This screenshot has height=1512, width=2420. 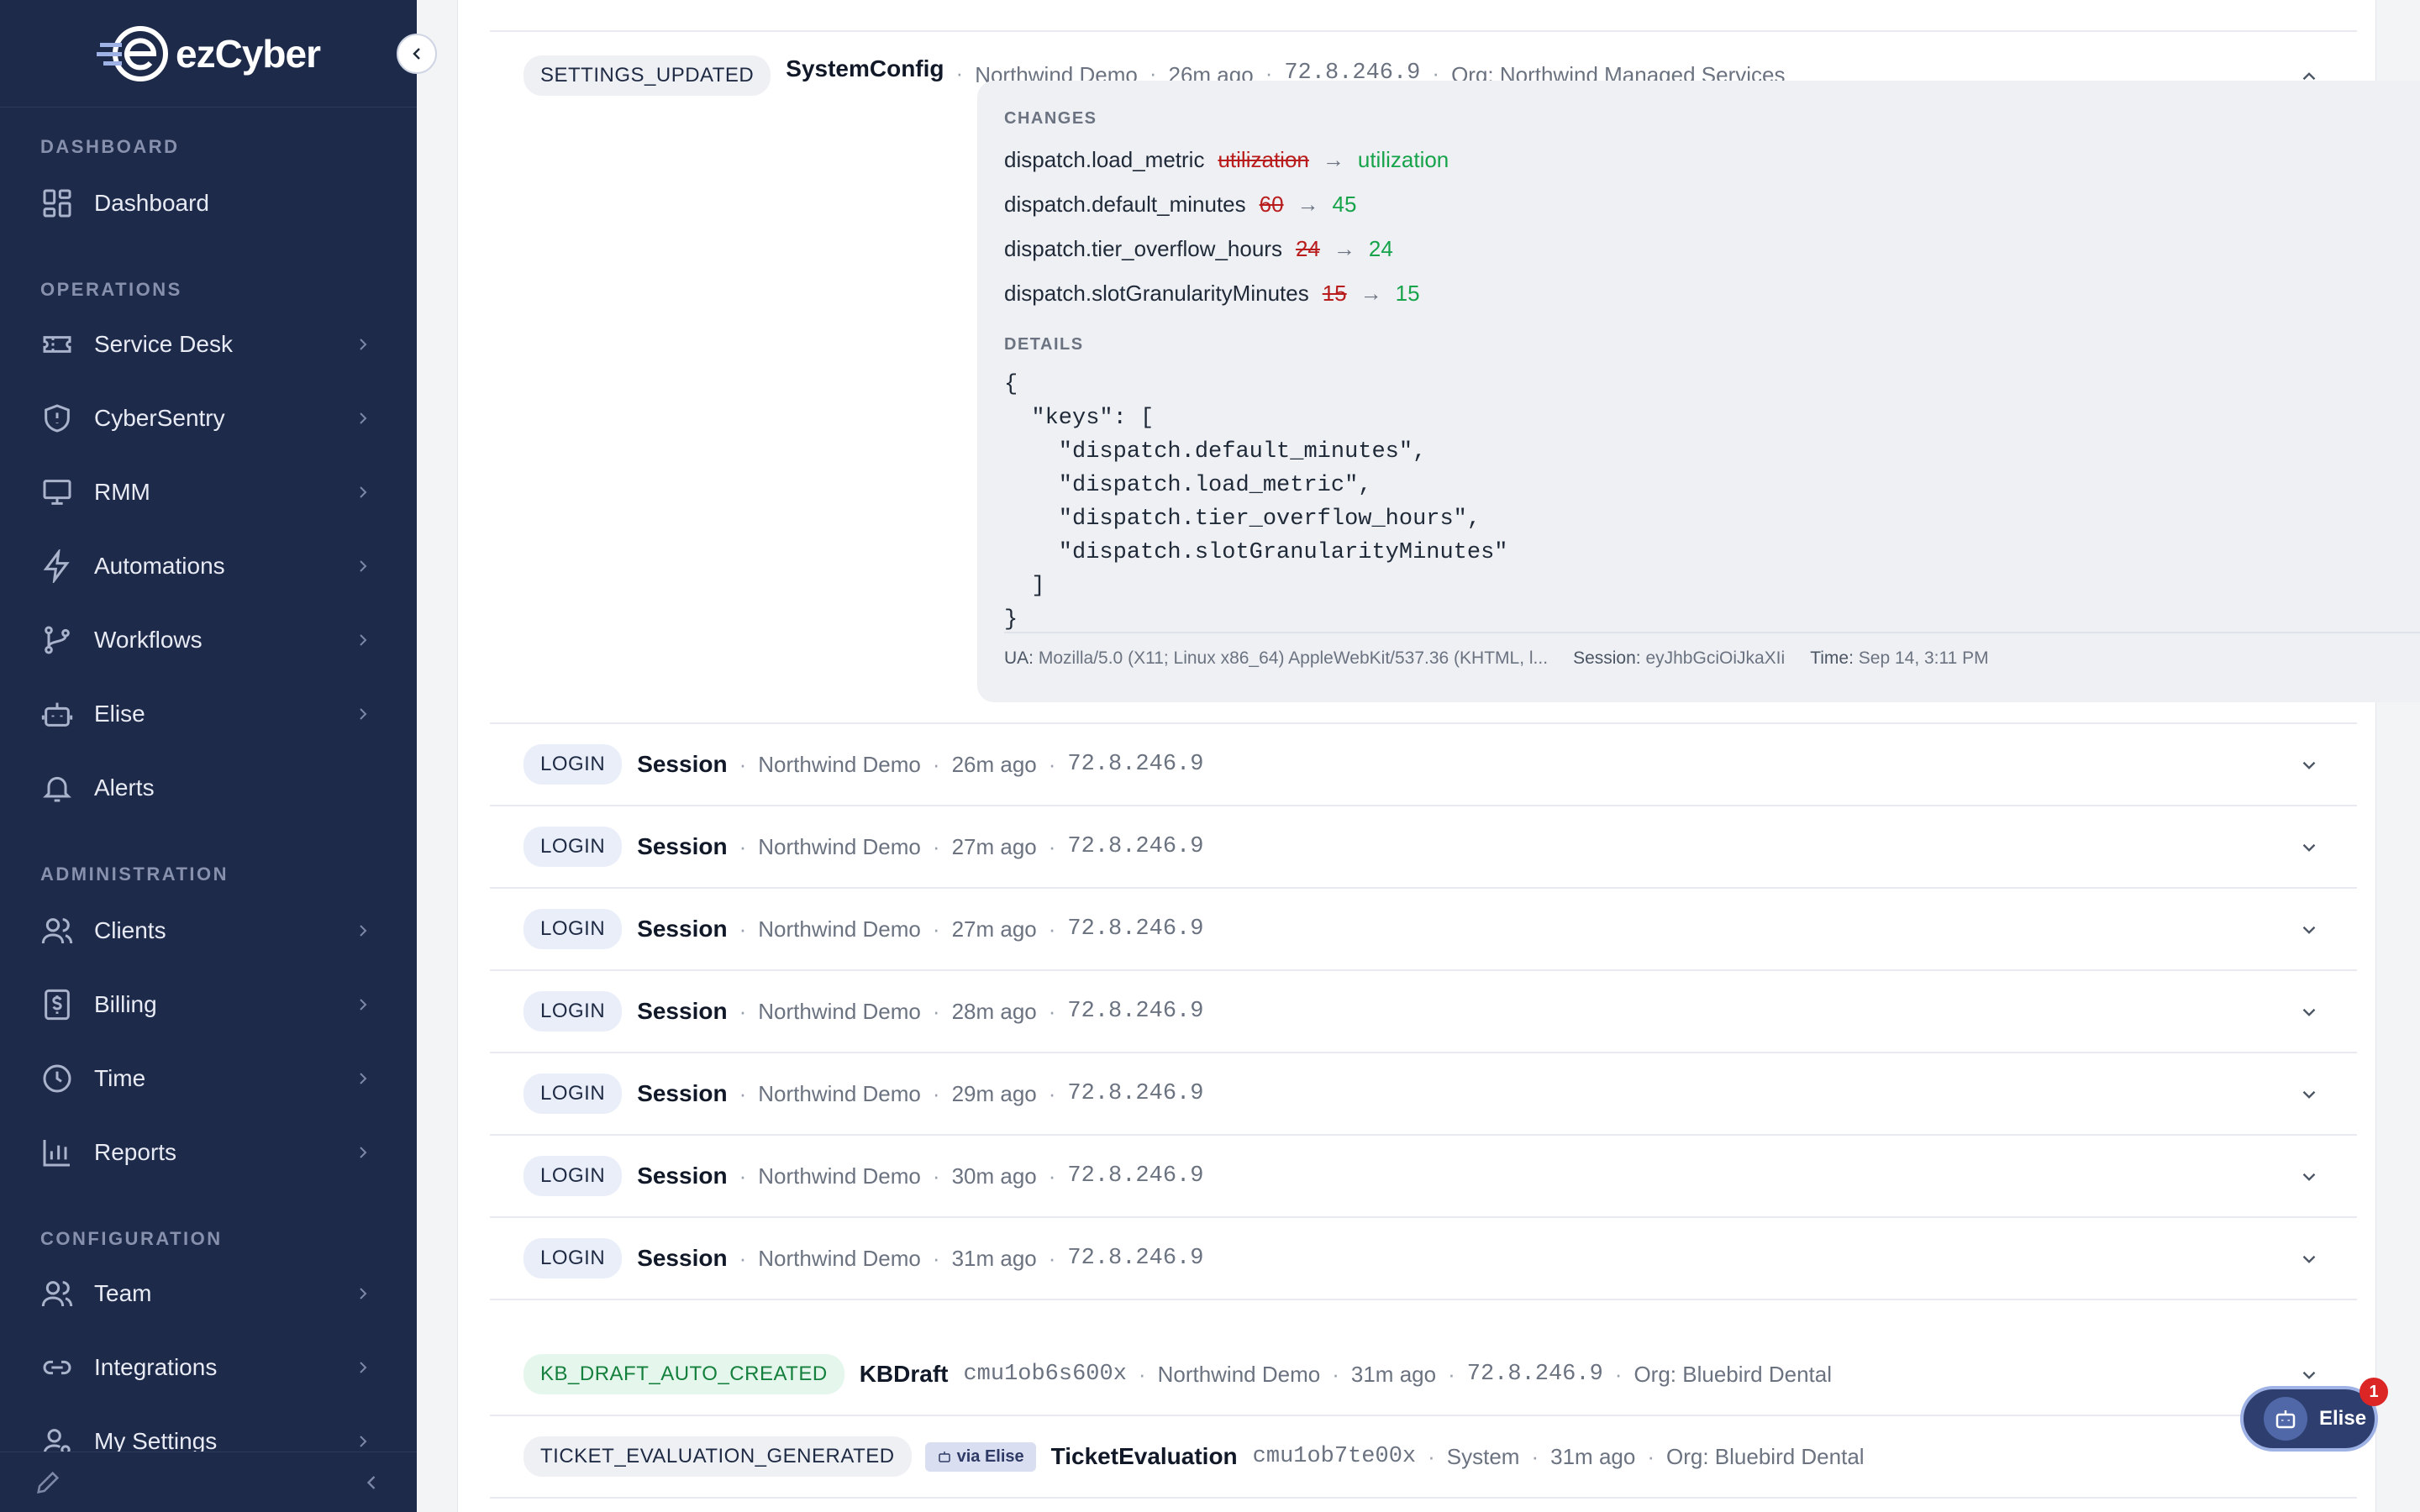 What do you see at coordinates (1403, 159) in the screenshot?
I see `change-new-value: utilization` at bounding box center [1403, 159].